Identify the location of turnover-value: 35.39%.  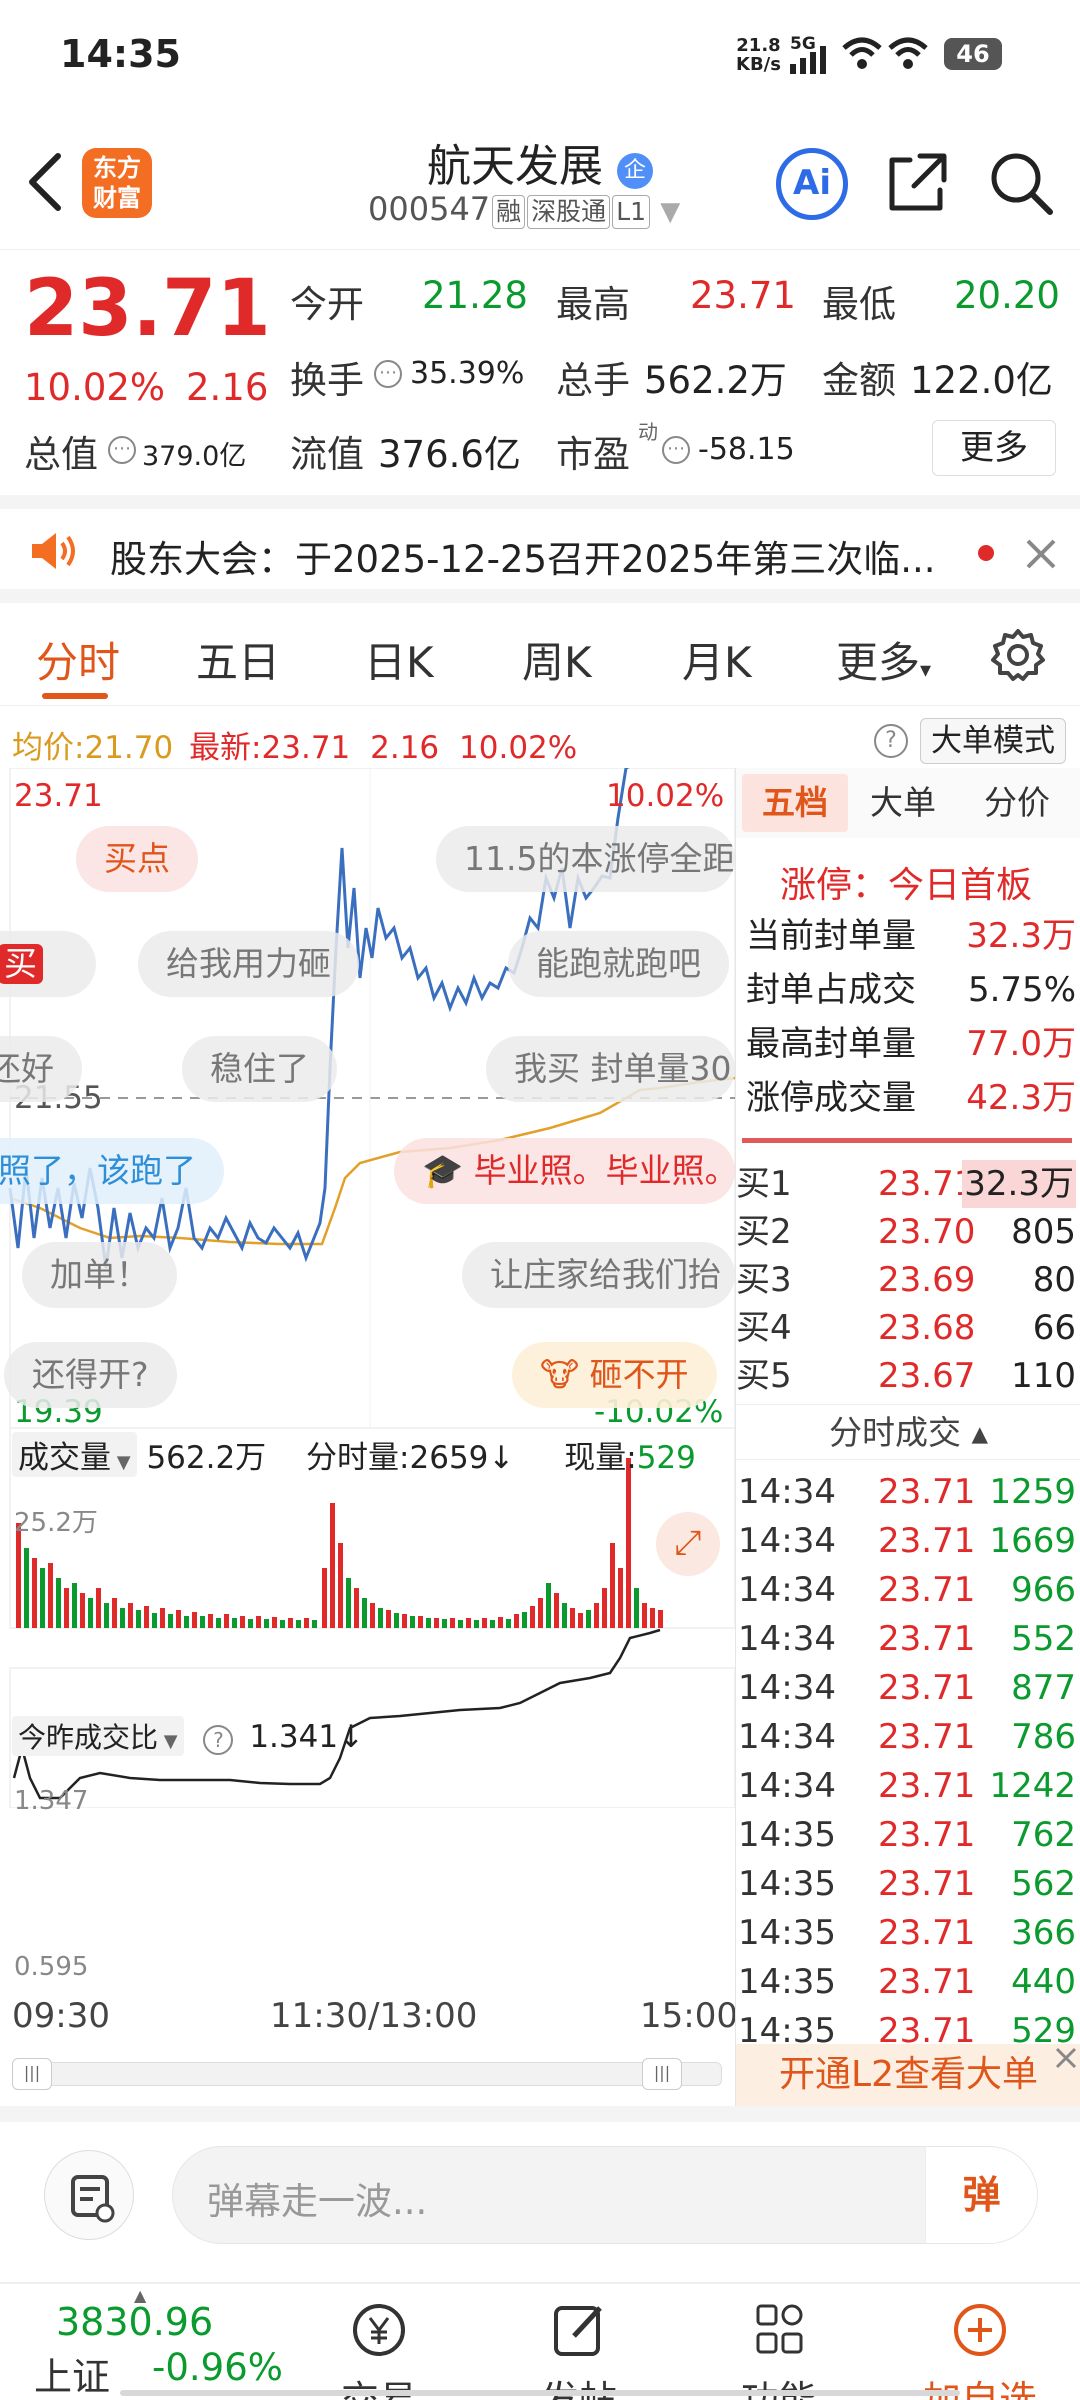
(467, 373).